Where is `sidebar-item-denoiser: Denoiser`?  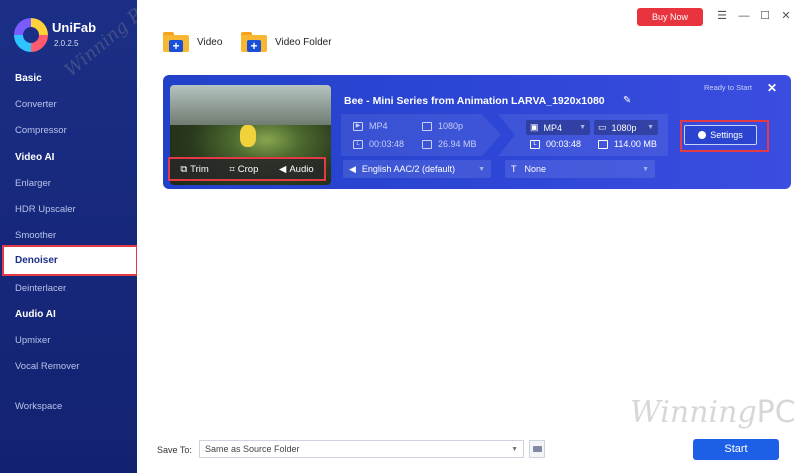
sidebar-item-denoiser: Denoiser is located at coordinates (70, 260).